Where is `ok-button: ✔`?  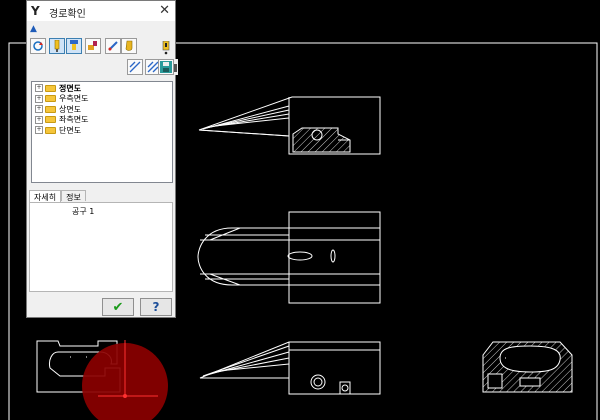 ok-button: ✔ is located at coordinates (118, 307).